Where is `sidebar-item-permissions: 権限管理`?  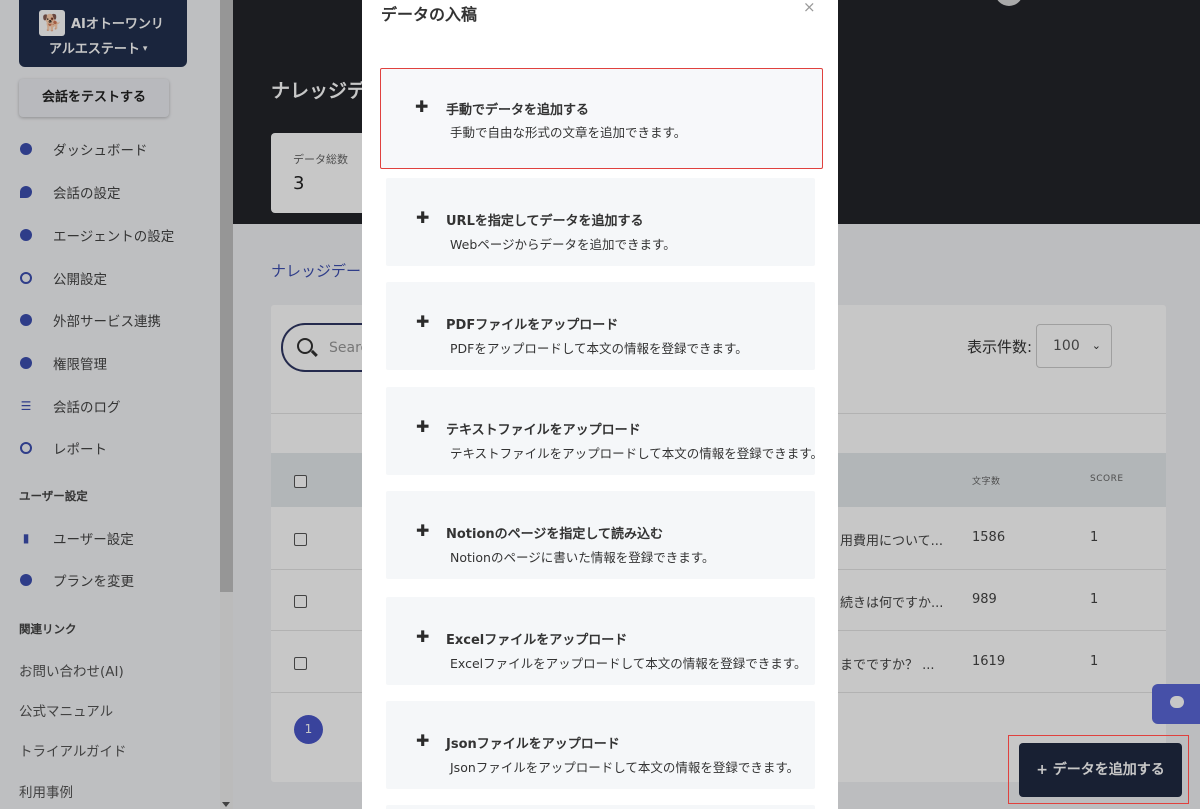
sidebar-item-permissions: 権限管理 is located at coordinates (63, 363).